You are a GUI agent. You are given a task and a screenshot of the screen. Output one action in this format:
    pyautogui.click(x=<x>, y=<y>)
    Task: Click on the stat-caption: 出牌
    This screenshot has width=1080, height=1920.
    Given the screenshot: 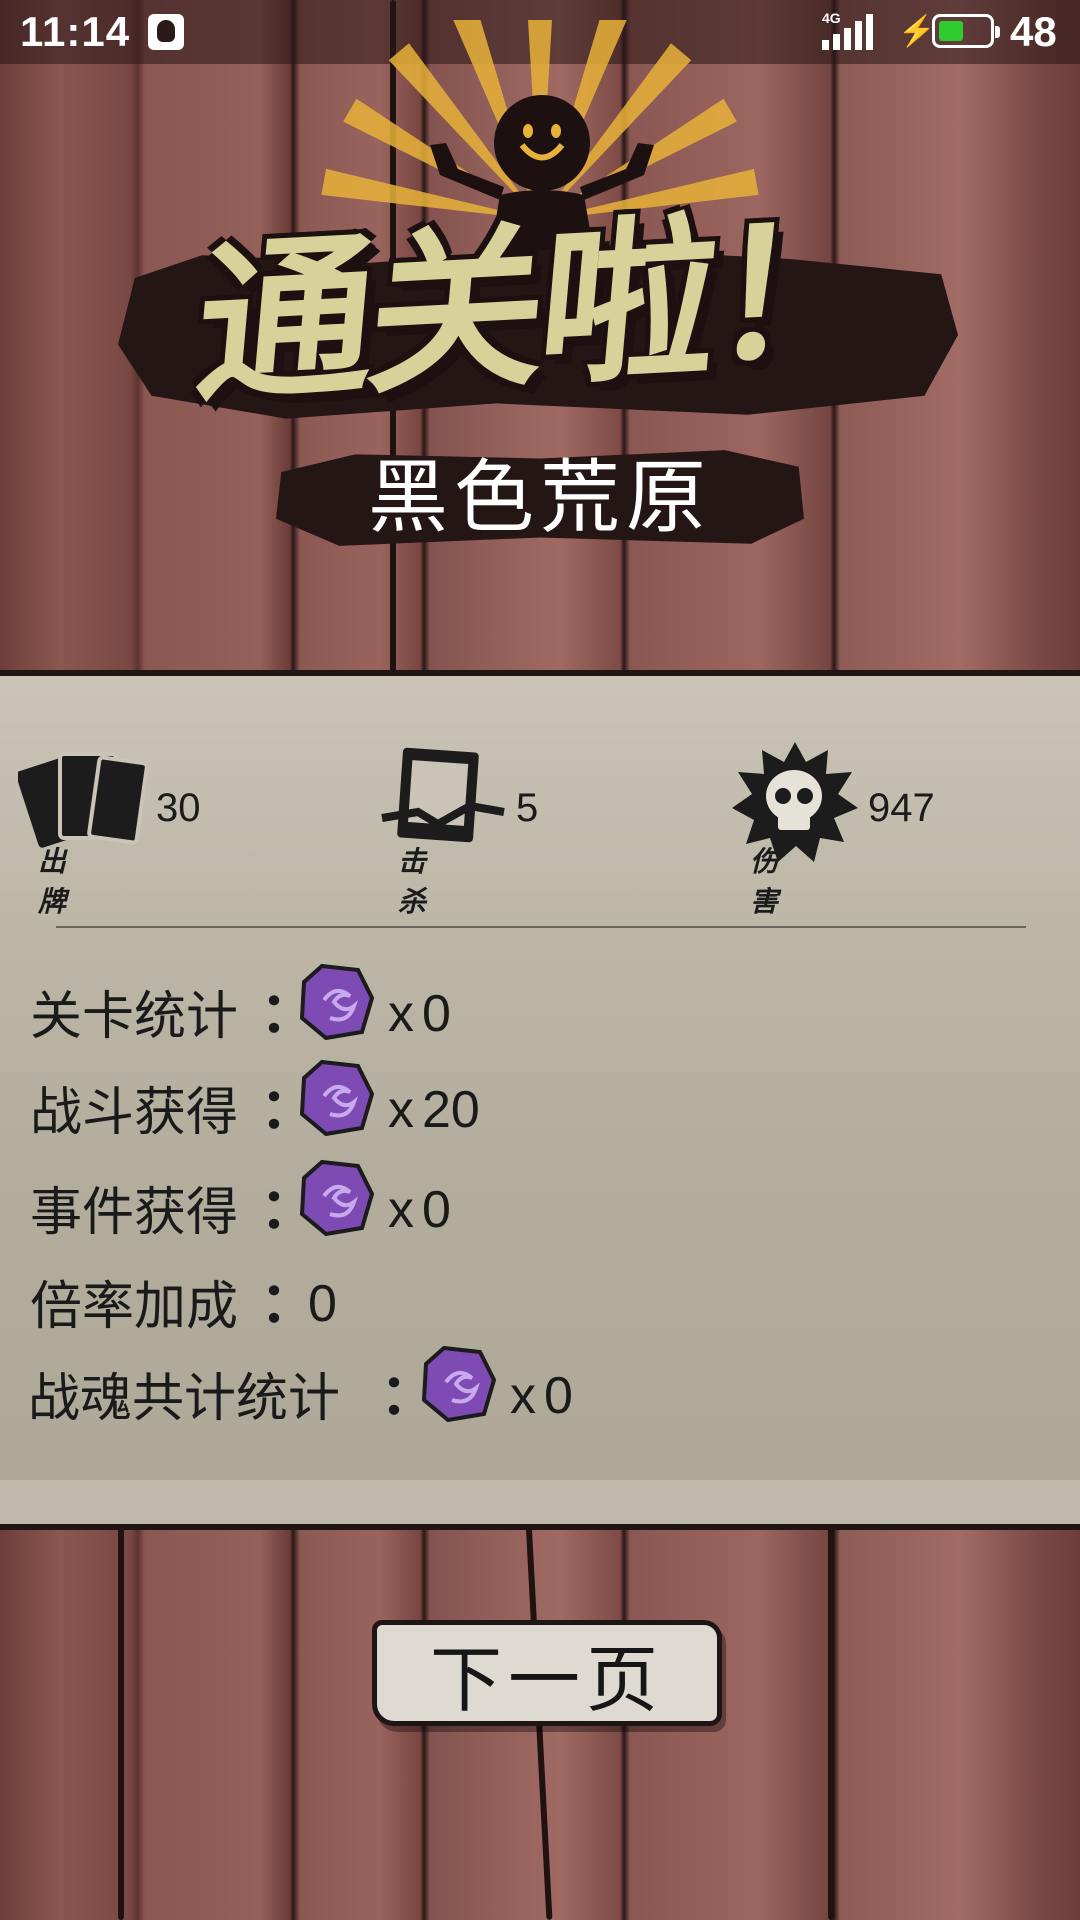 What is the action you would take?
    pyautogui.click(x=52, y=881)
    